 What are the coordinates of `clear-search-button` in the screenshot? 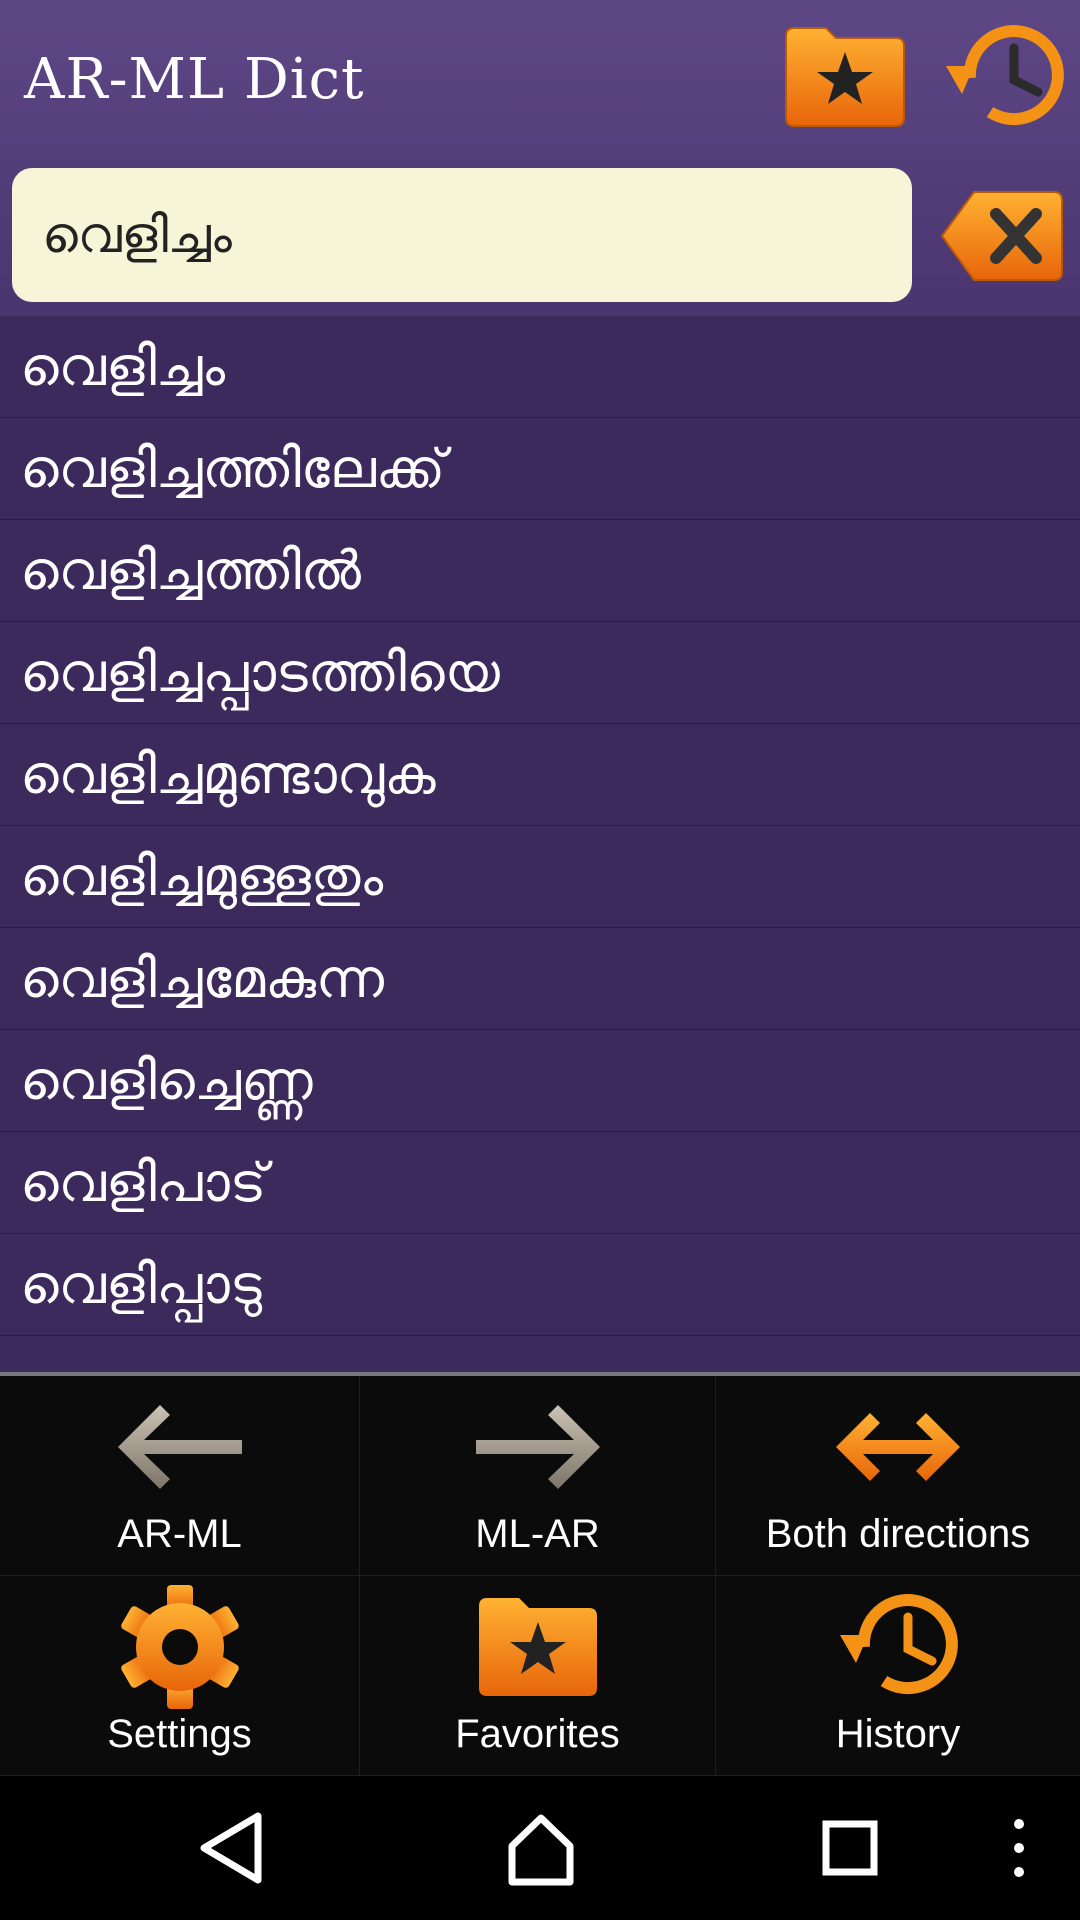 It's located at (1002, 236).